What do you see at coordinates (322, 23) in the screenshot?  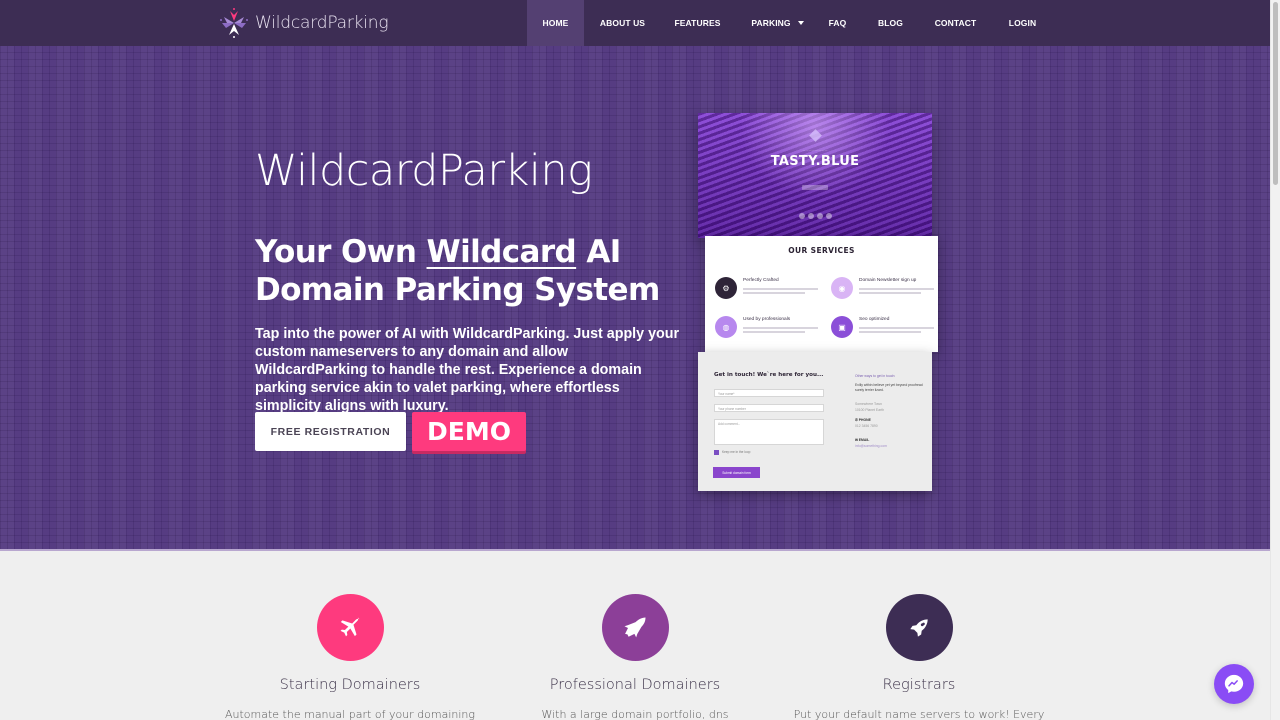 I see `logo-text: WildcardParking` at bounding box center [322, 23].